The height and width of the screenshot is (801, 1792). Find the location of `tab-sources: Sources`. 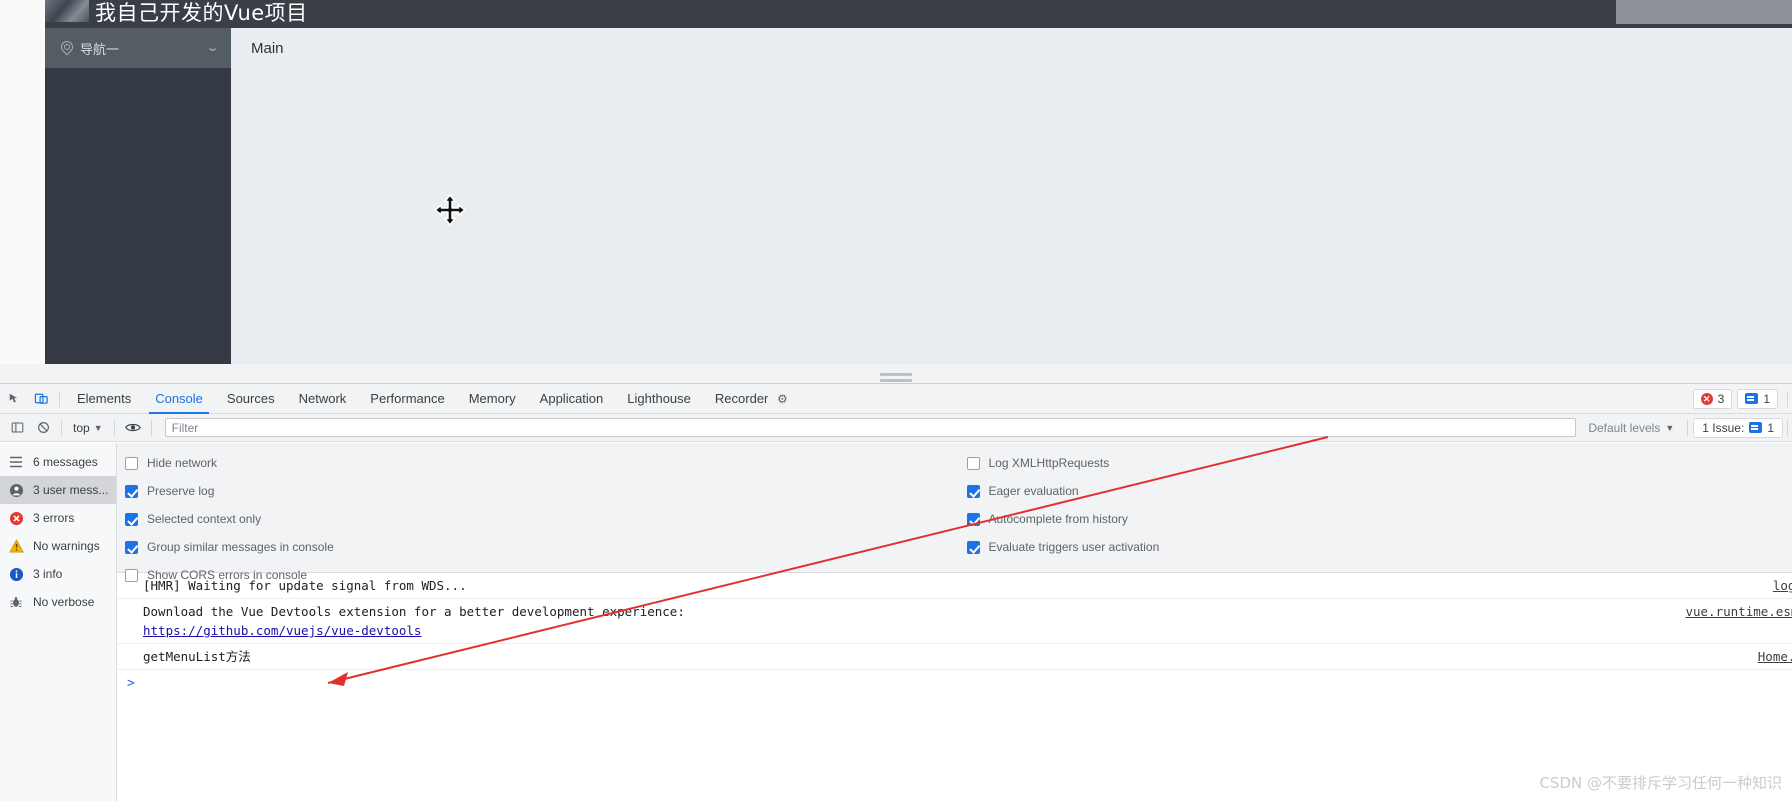

tab-sources: Sources is located at coordinates (251, 399).